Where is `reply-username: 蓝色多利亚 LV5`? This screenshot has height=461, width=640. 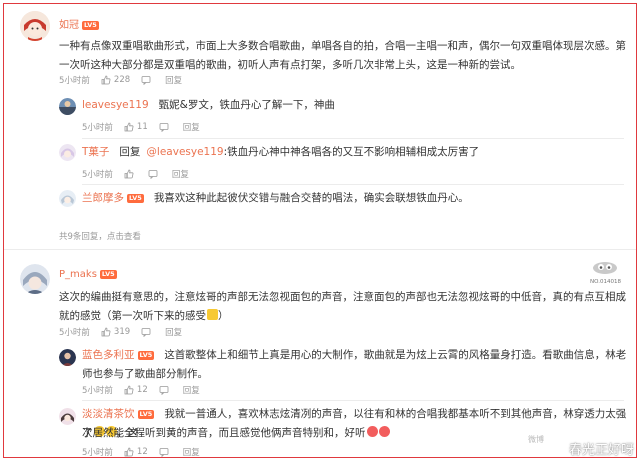 reply-username: 蓝色多利亚 LV5 is located at coordinates (118, 355).